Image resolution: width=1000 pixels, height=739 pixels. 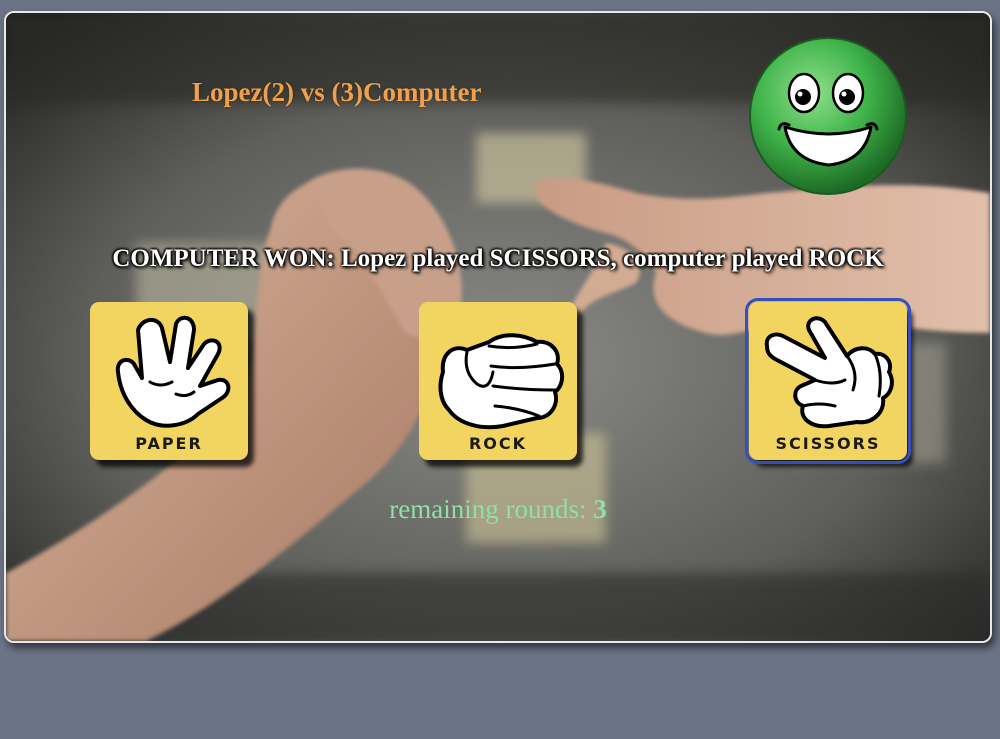 I want to click on scoreboard: Lopez(2) vs (3)Computer, so click(x=337, y=92).